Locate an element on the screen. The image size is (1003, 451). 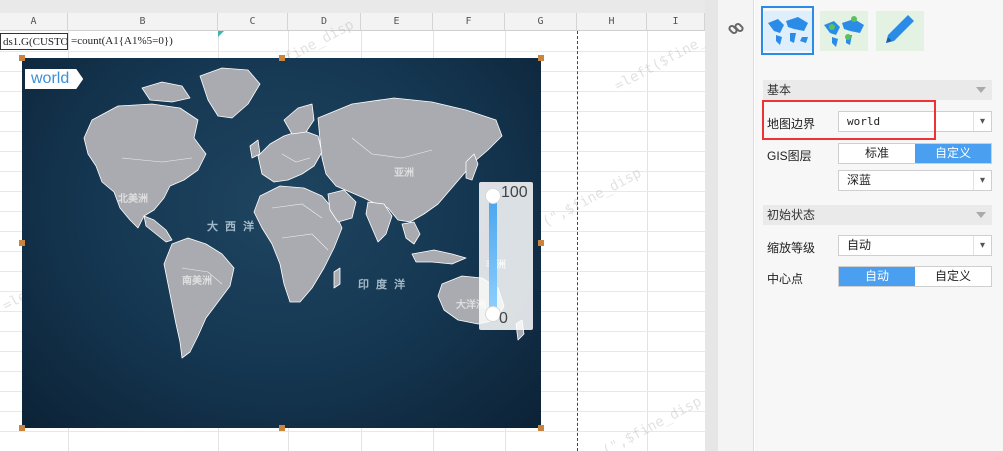
range-legend-max: 100 is located at coordinates (514, 192).